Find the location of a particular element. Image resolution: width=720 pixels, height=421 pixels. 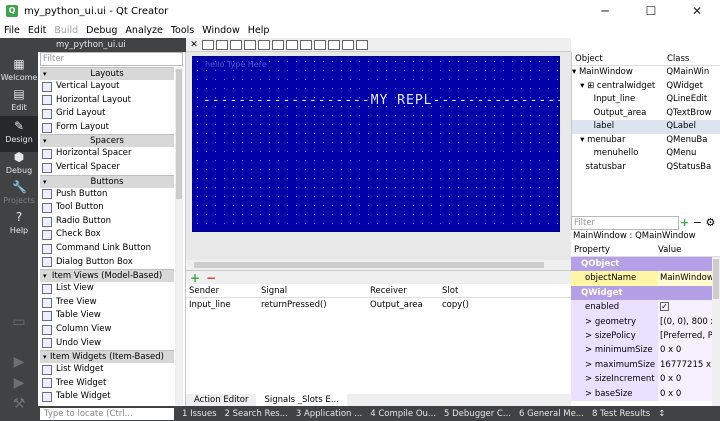

property-value: MainWindow is located at coordinates (685, 278).